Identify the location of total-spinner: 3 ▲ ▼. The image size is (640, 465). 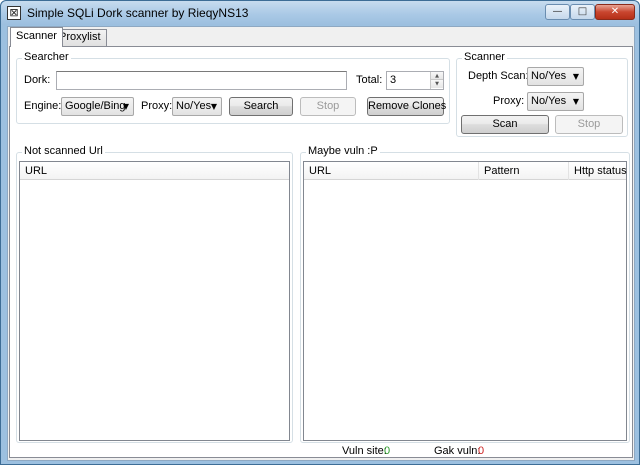
(415, 80).